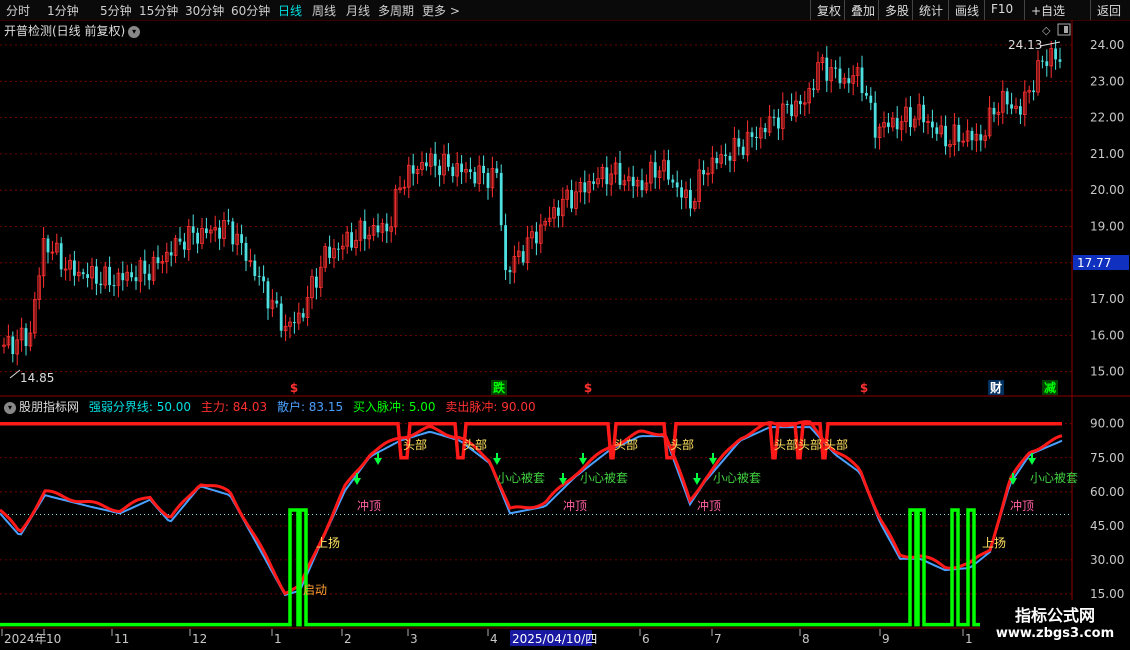  What do you see at coordinates (995, 387) in the screenshot?
I see `event-marker: 财` at bounding box center [995, 387].